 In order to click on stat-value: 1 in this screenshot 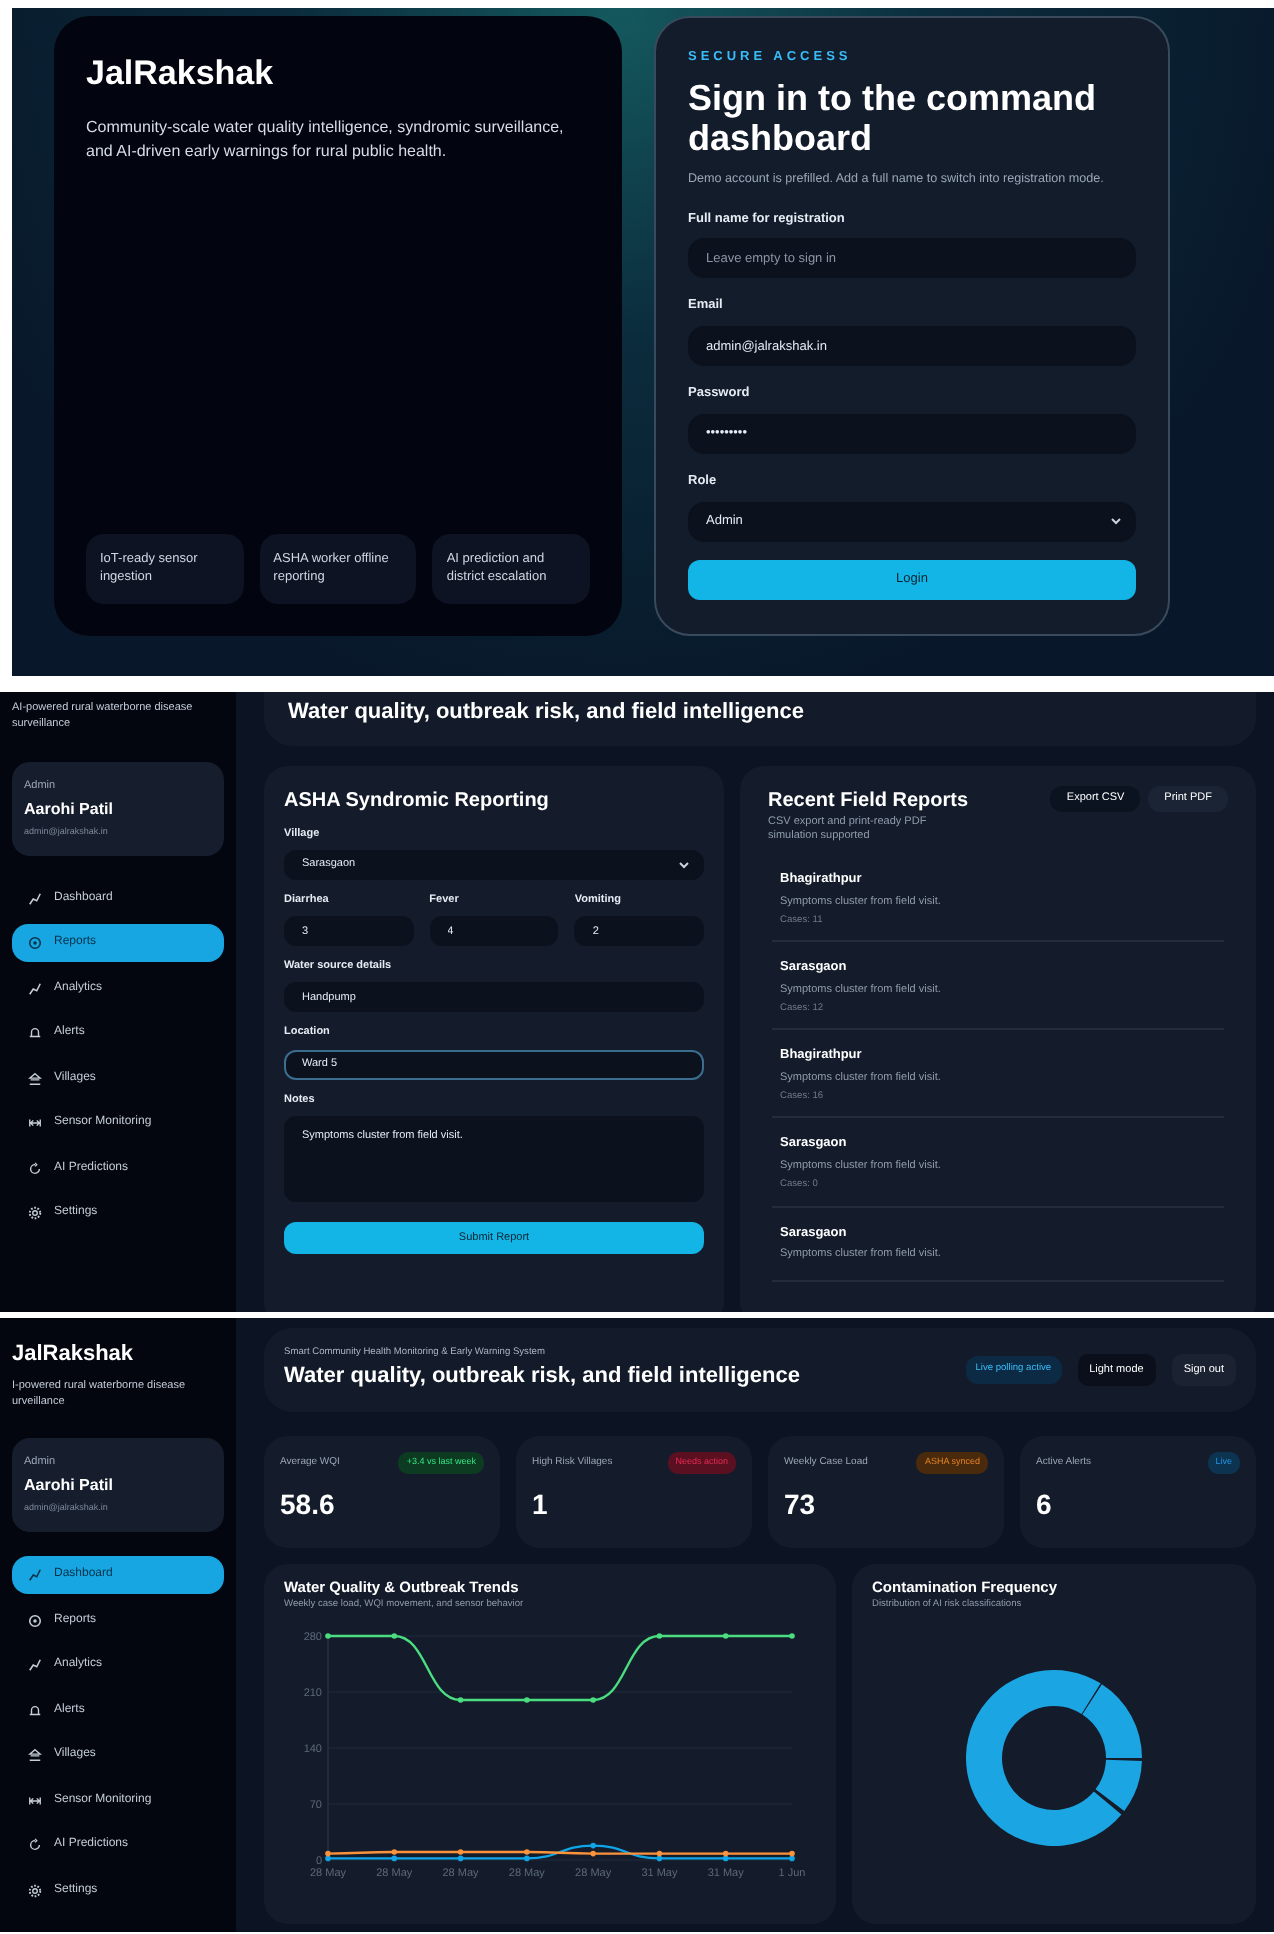, I will do `click(541, 1504)`.